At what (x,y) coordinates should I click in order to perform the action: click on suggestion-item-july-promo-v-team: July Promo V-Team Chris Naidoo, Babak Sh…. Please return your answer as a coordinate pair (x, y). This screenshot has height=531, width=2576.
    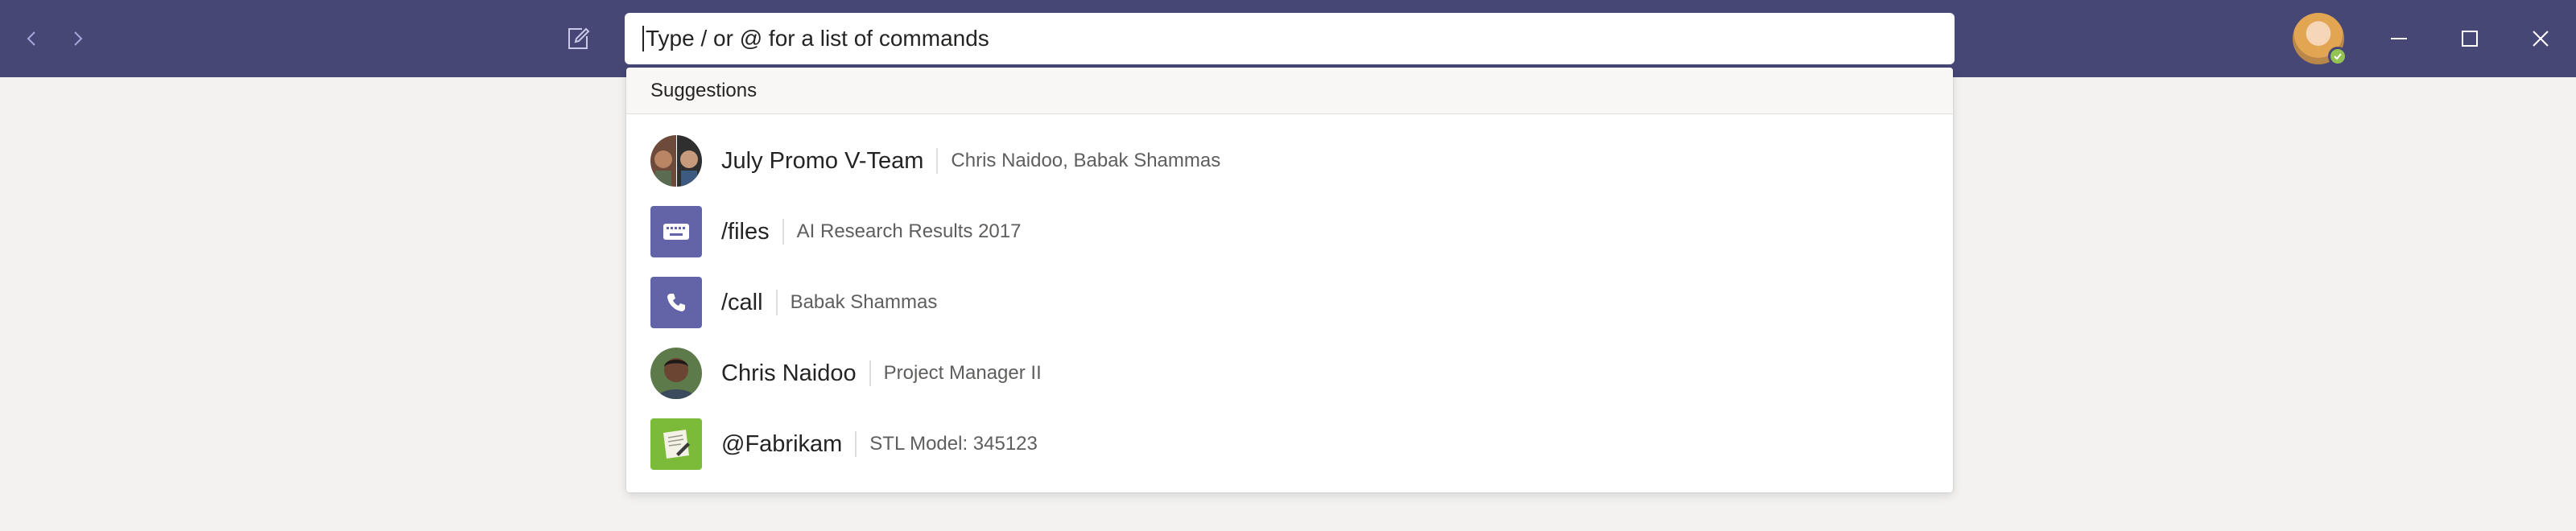
    Looking at the image, I should click on (1289, 161).